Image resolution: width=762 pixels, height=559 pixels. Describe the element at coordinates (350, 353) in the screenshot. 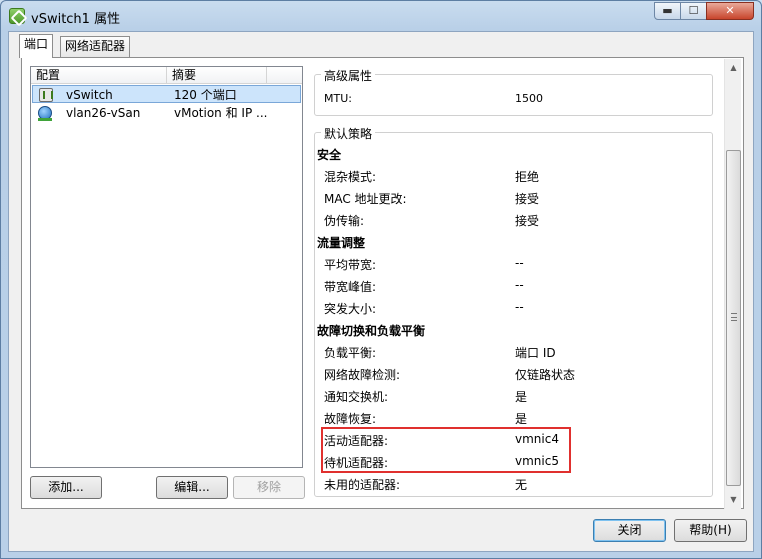

I see `load-balancing-label: 负载平衡:` at that location.